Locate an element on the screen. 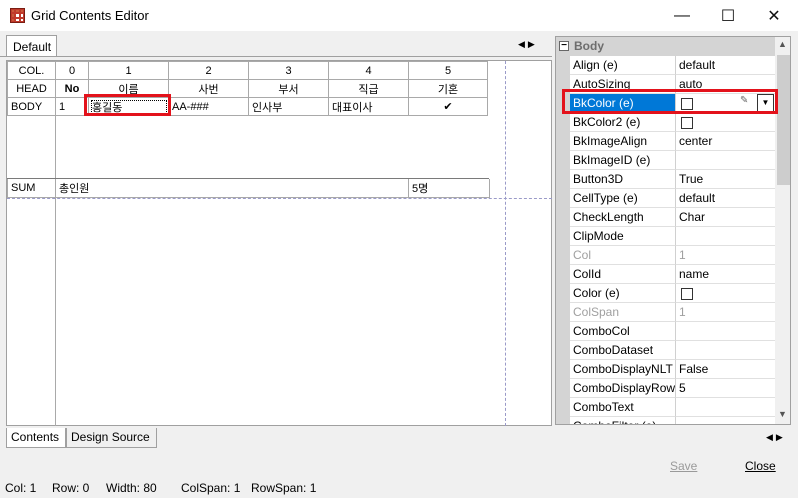 This screenshot has width=798, height=498. property-row: Align (e) default is located at coordinates (665, 65).